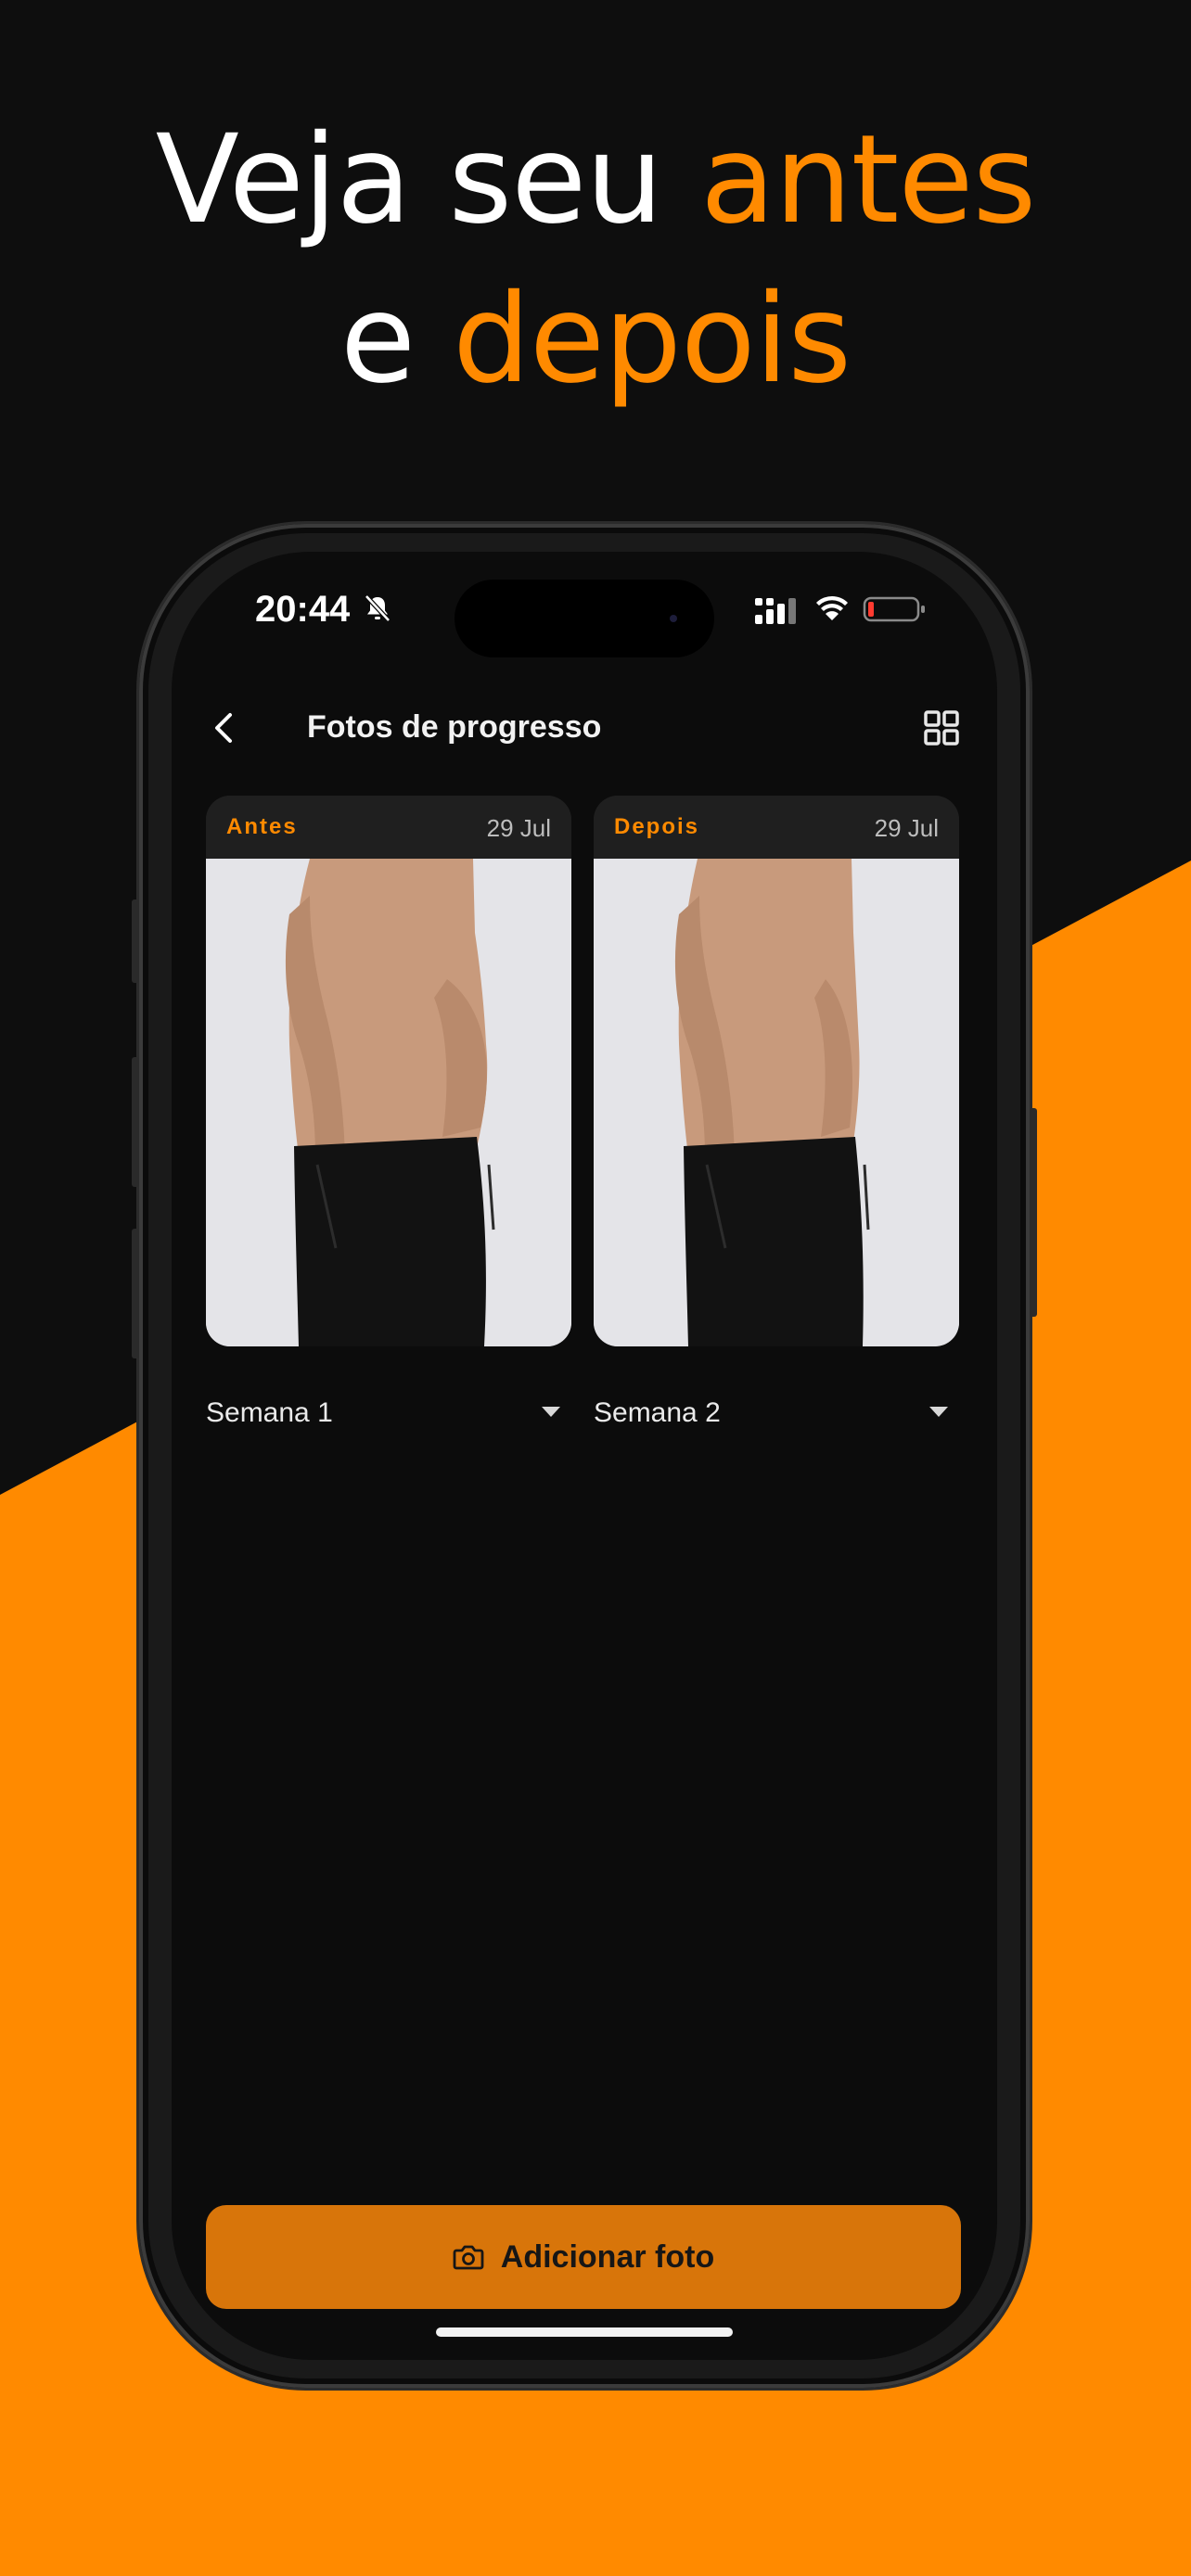  I want to click on week-select-value: Semana 1, so click(270, 1412).